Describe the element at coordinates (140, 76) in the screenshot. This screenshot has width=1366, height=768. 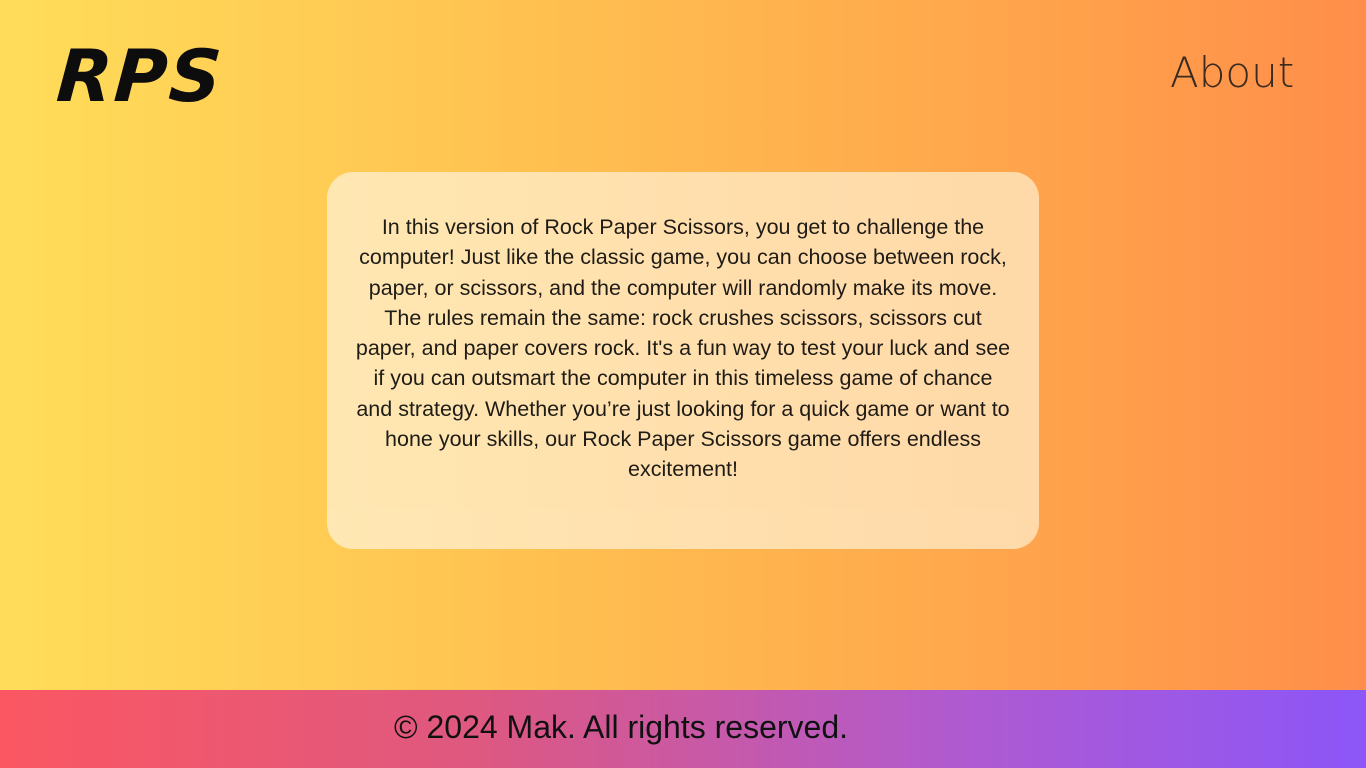
I see `site-logo: RPS` at that location.